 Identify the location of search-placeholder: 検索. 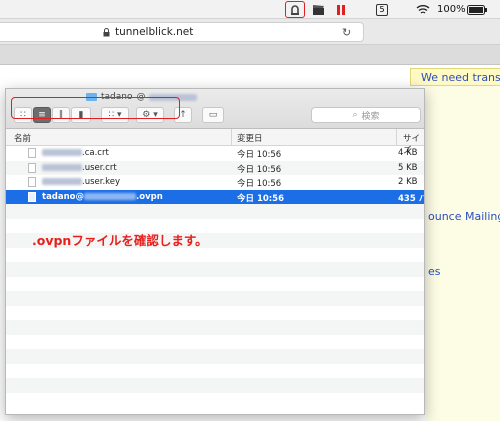
(370, 116).